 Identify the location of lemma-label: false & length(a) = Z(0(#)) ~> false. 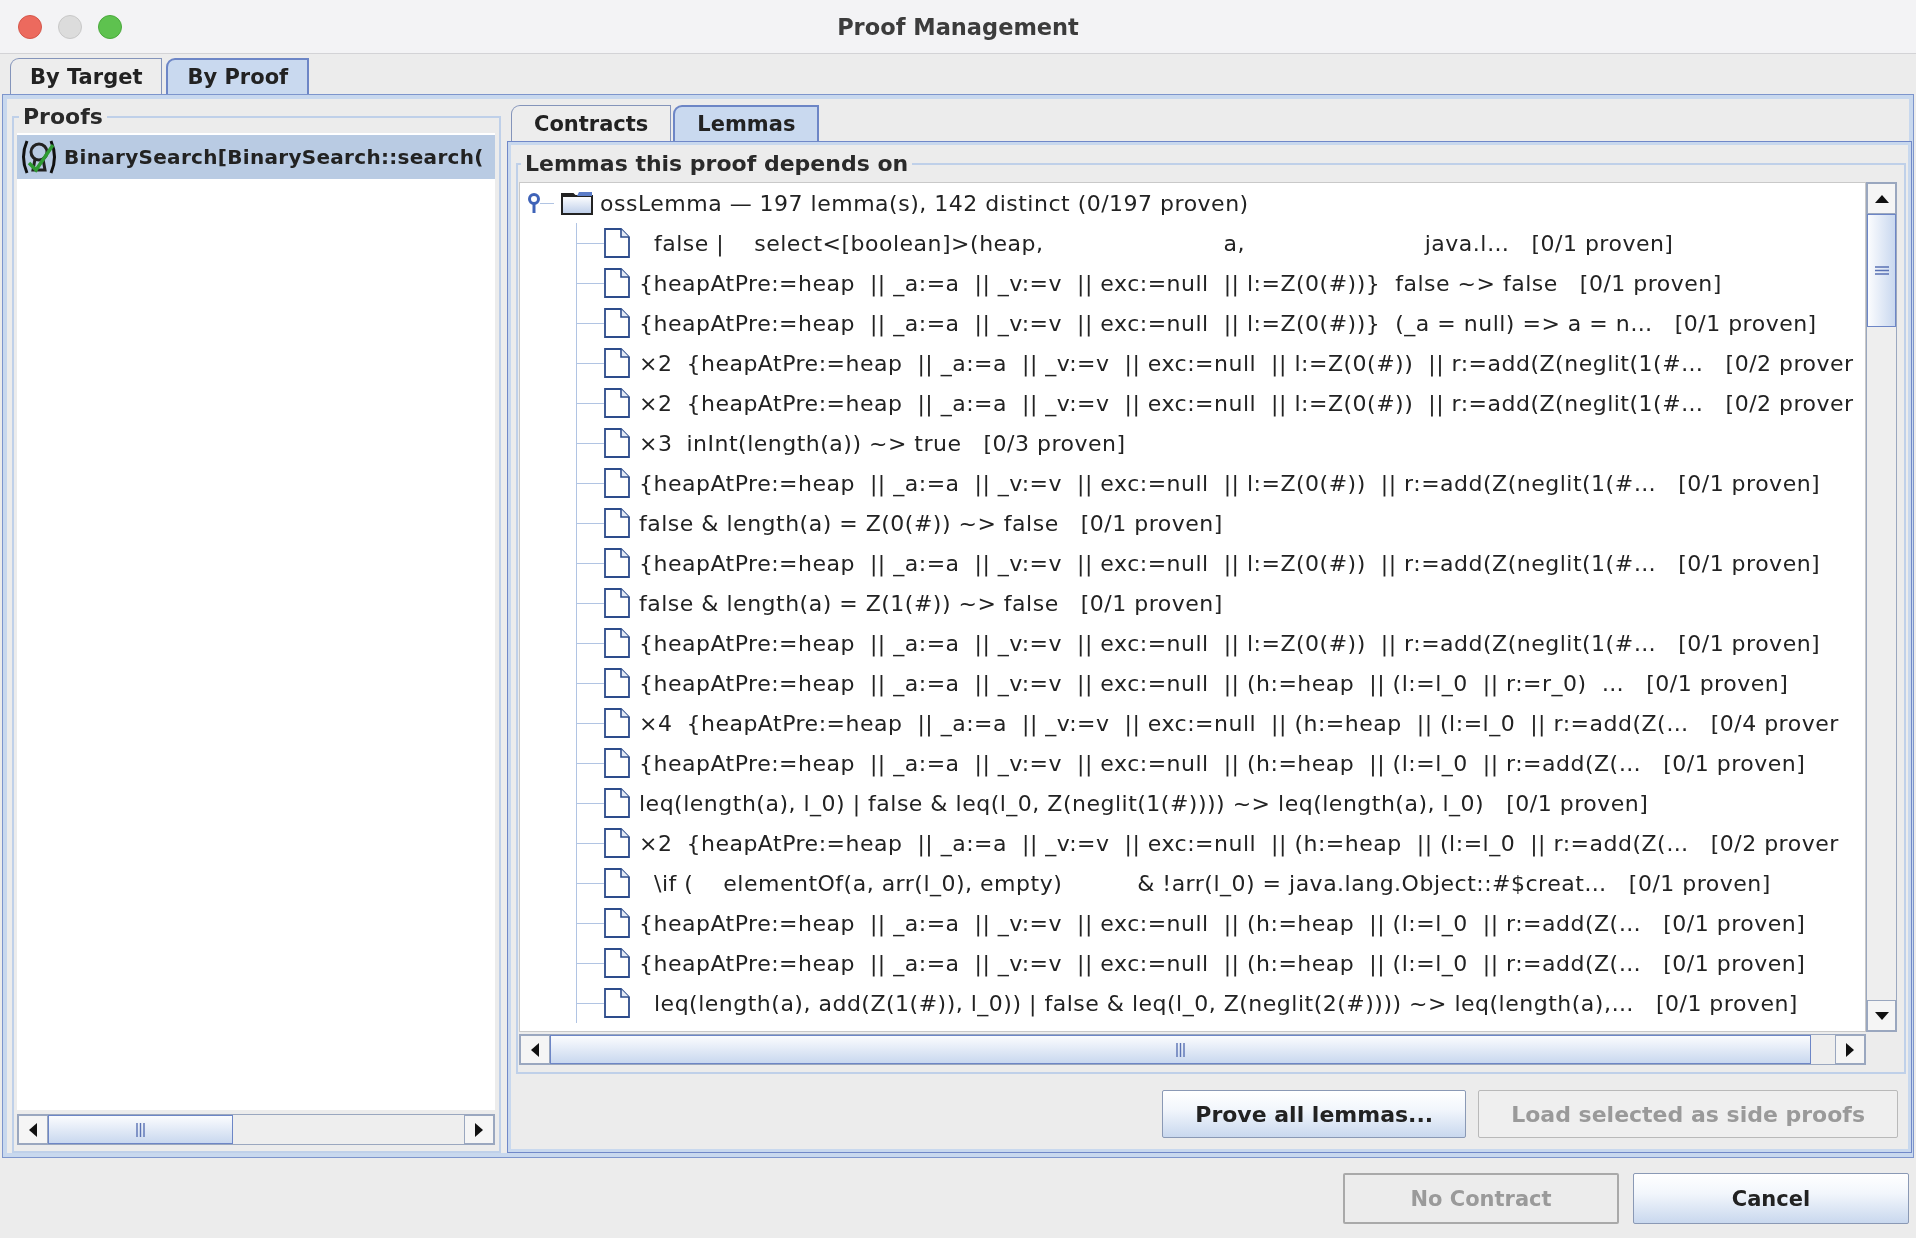
(849, 523).